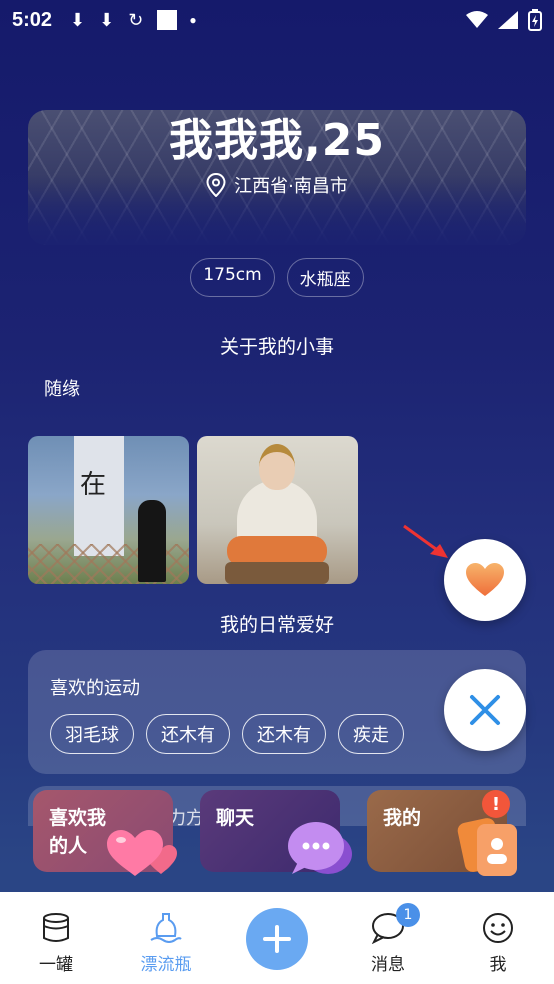 The image size is (554, 984). Describe the element at coordinates (535, 20) in the screenshot. I see `battery-icon` at that location.